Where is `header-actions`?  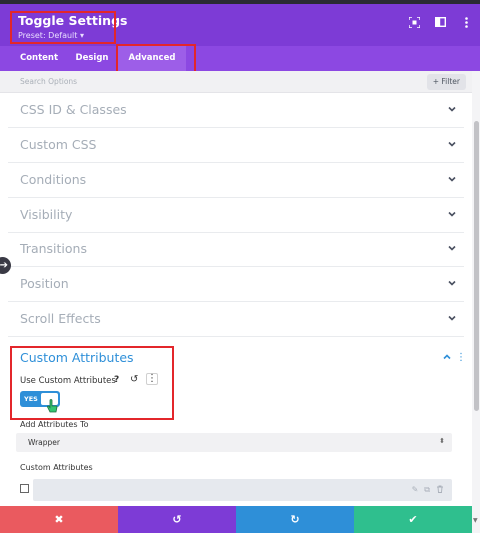
header-actions is located at coordinates (440, 22).